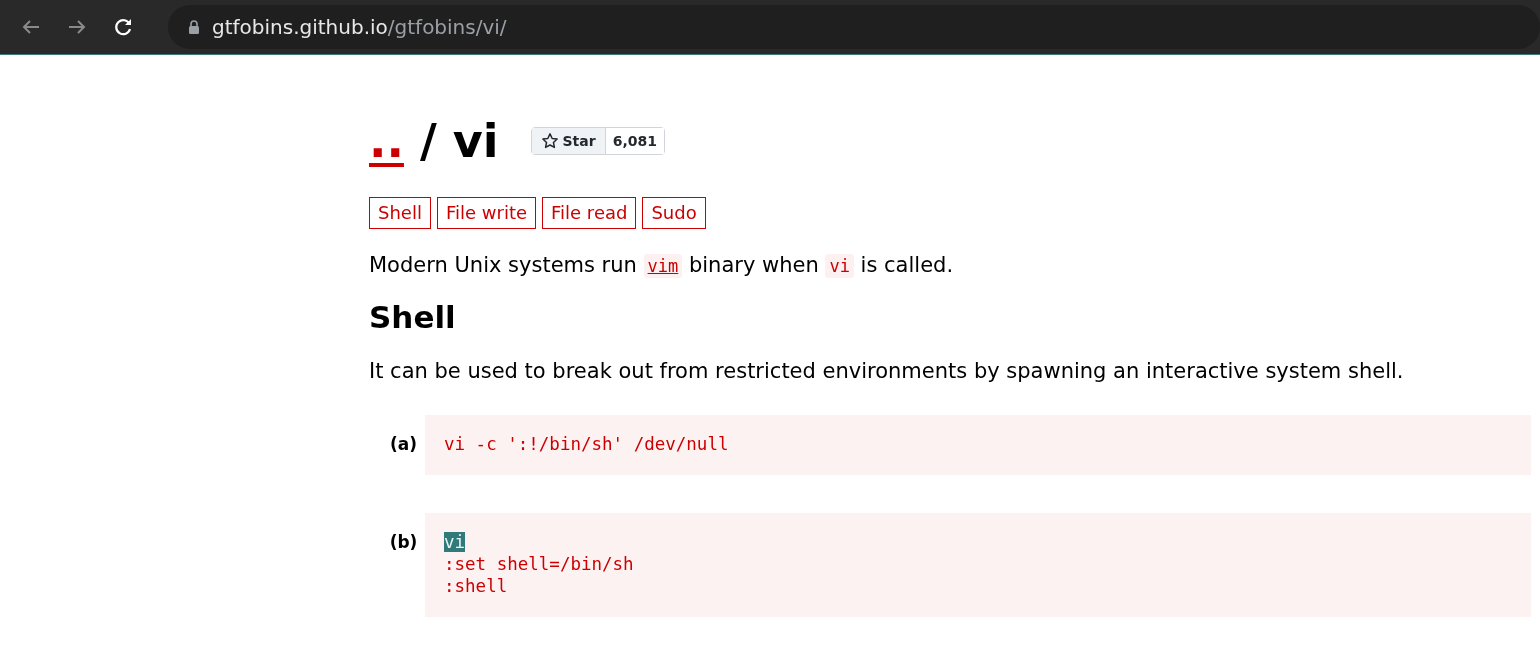 This screenshot has width=1540, height=657. What do you see at coordinates (486, 213) in the screenshot?
I see `function-tag: File write` at bounding box center [486, 213].